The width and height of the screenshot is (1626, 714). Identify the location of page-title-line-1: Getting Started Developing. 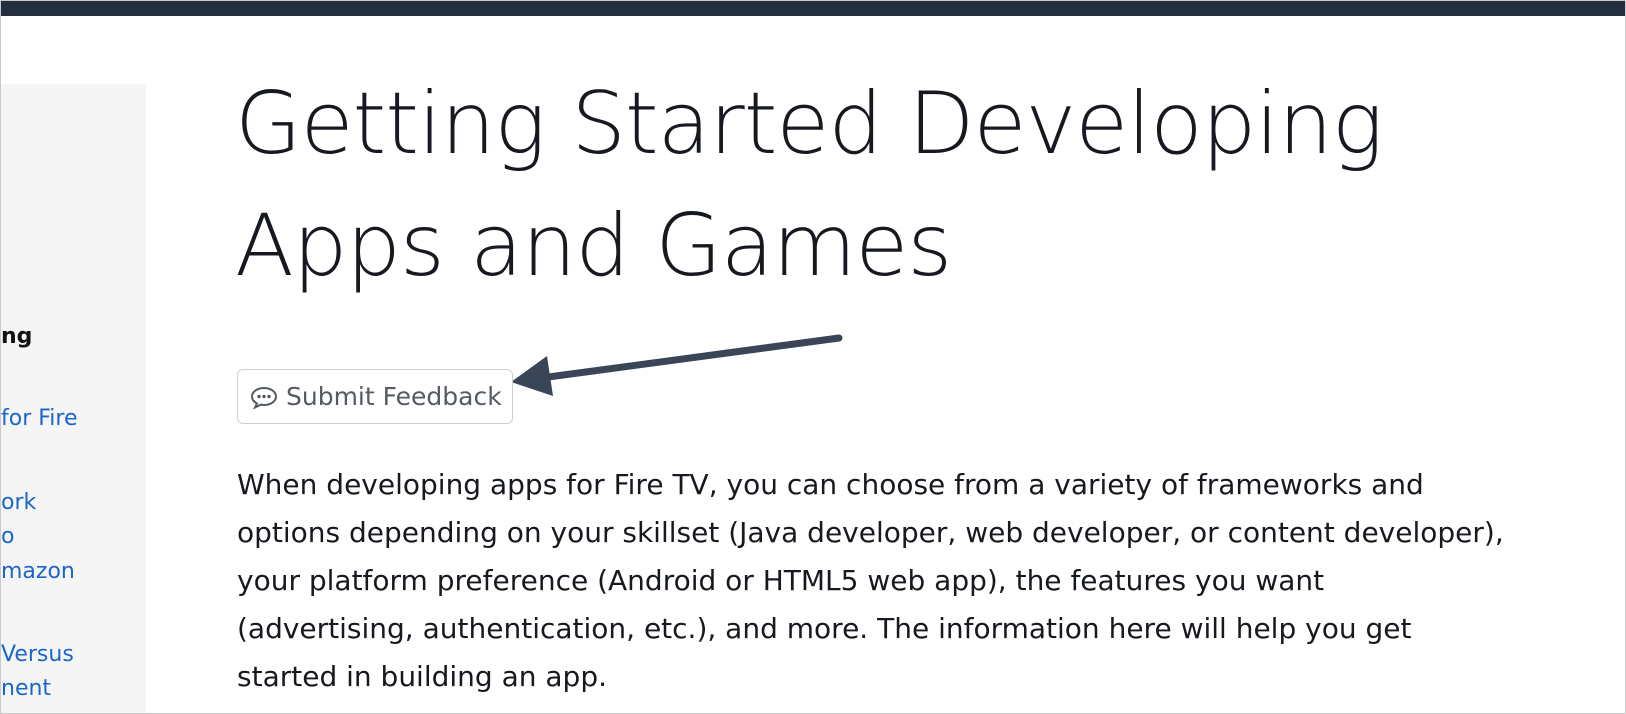
(809, 124).